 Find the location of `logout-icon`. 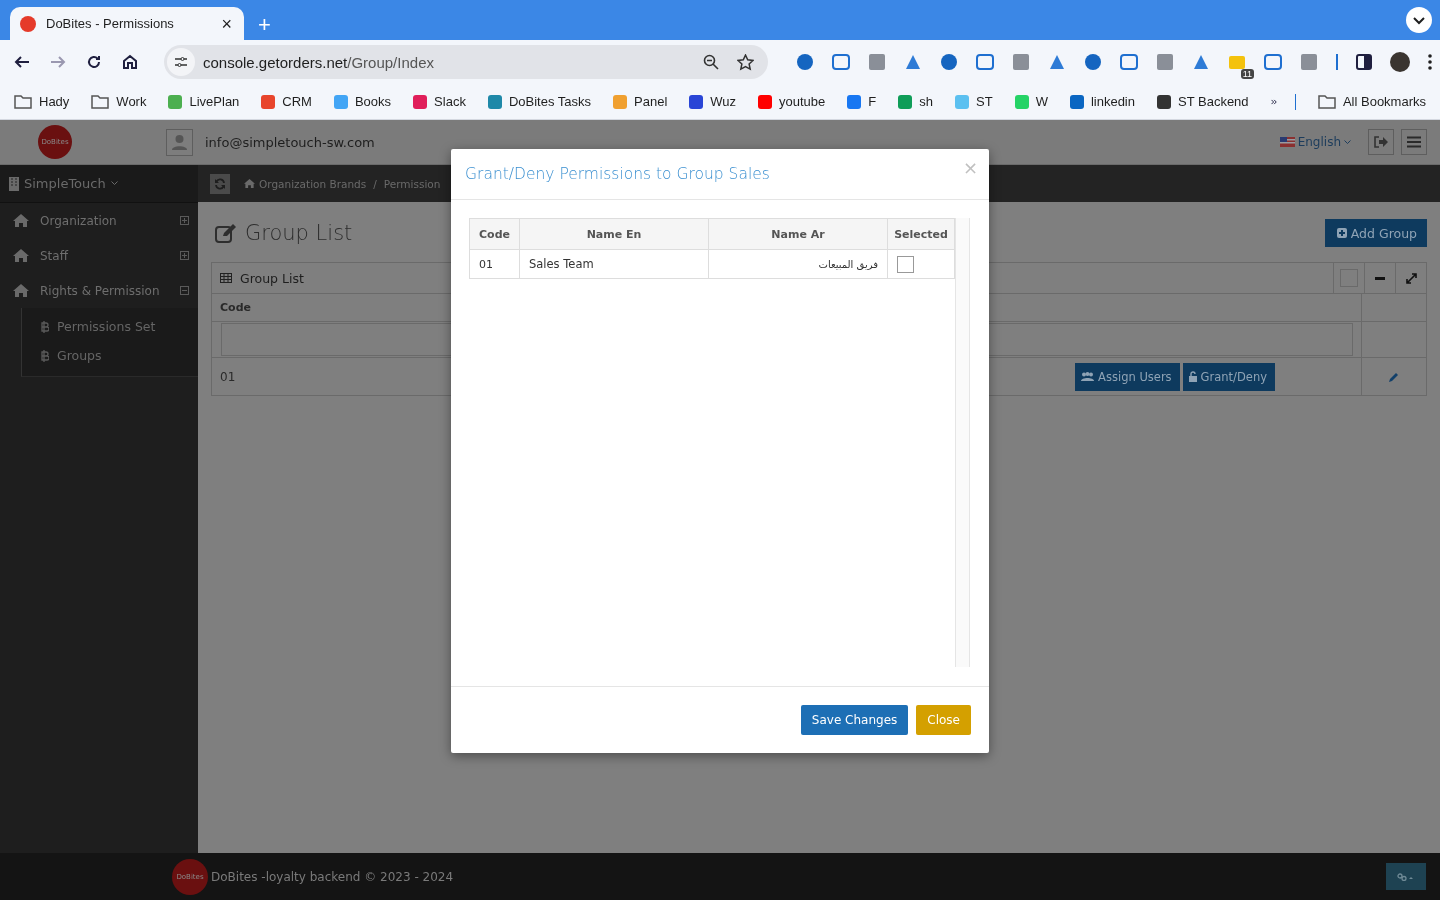

logout-icon is located at coordinates (1381, 142).